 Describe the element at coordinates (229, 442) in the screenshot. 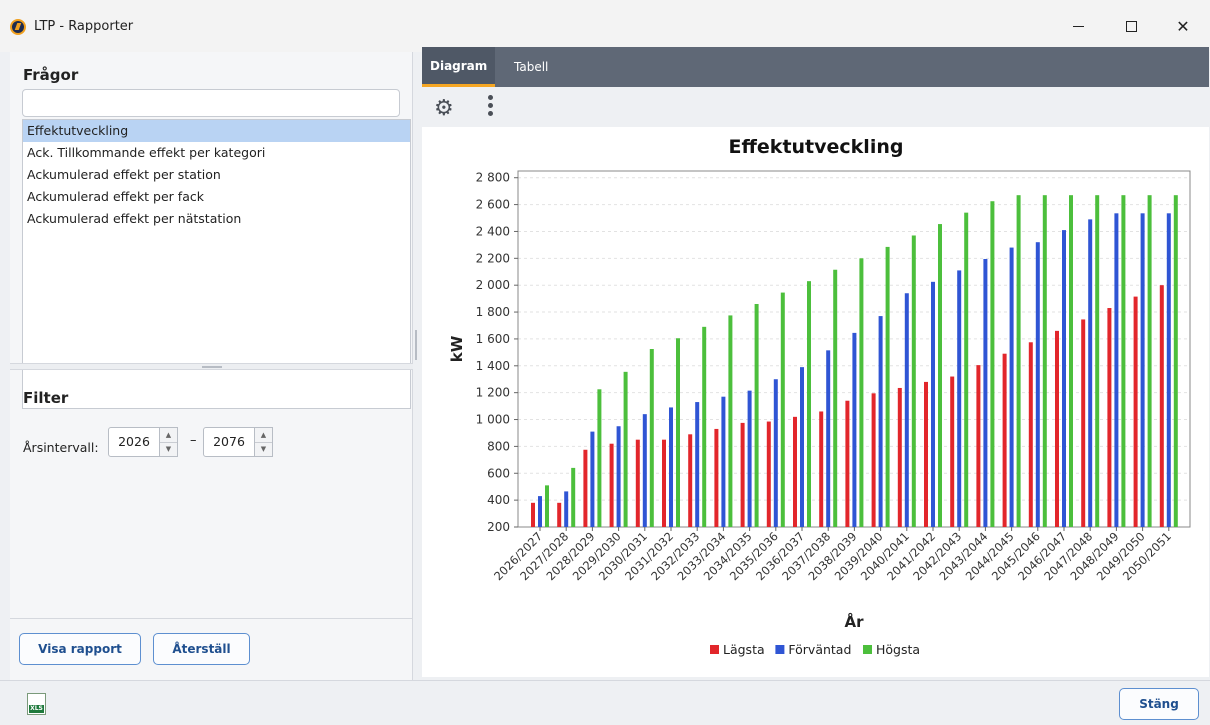

I see `year-to-field: 2076` at that location.